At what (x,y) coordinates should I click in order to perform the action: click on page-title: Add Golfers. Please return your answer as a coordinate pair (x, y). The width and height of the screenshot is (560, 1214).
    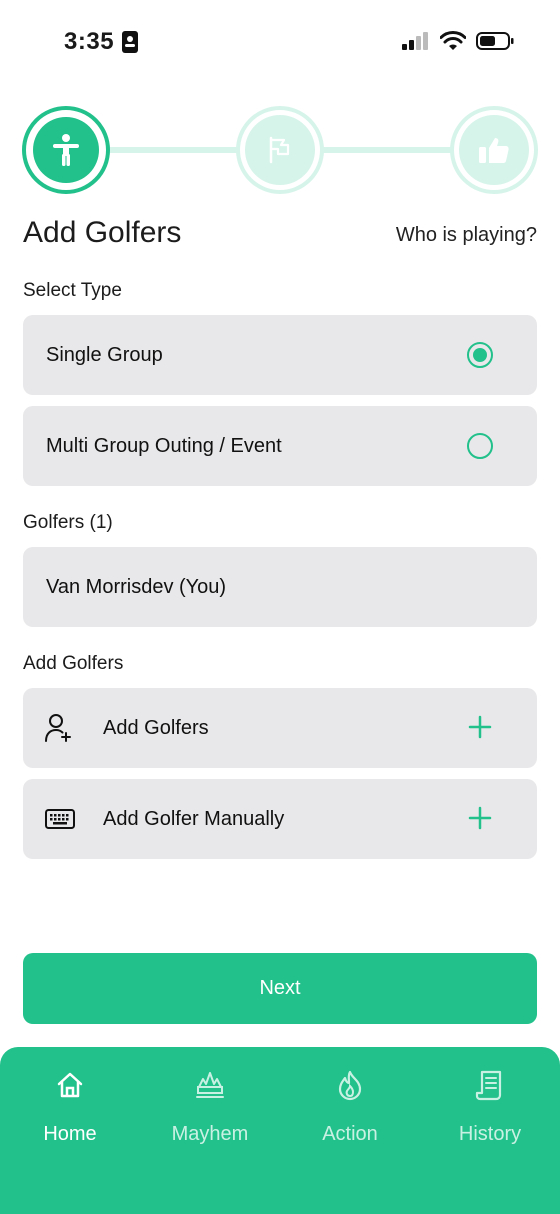
    Looking at the image, I should click on (102, 232).